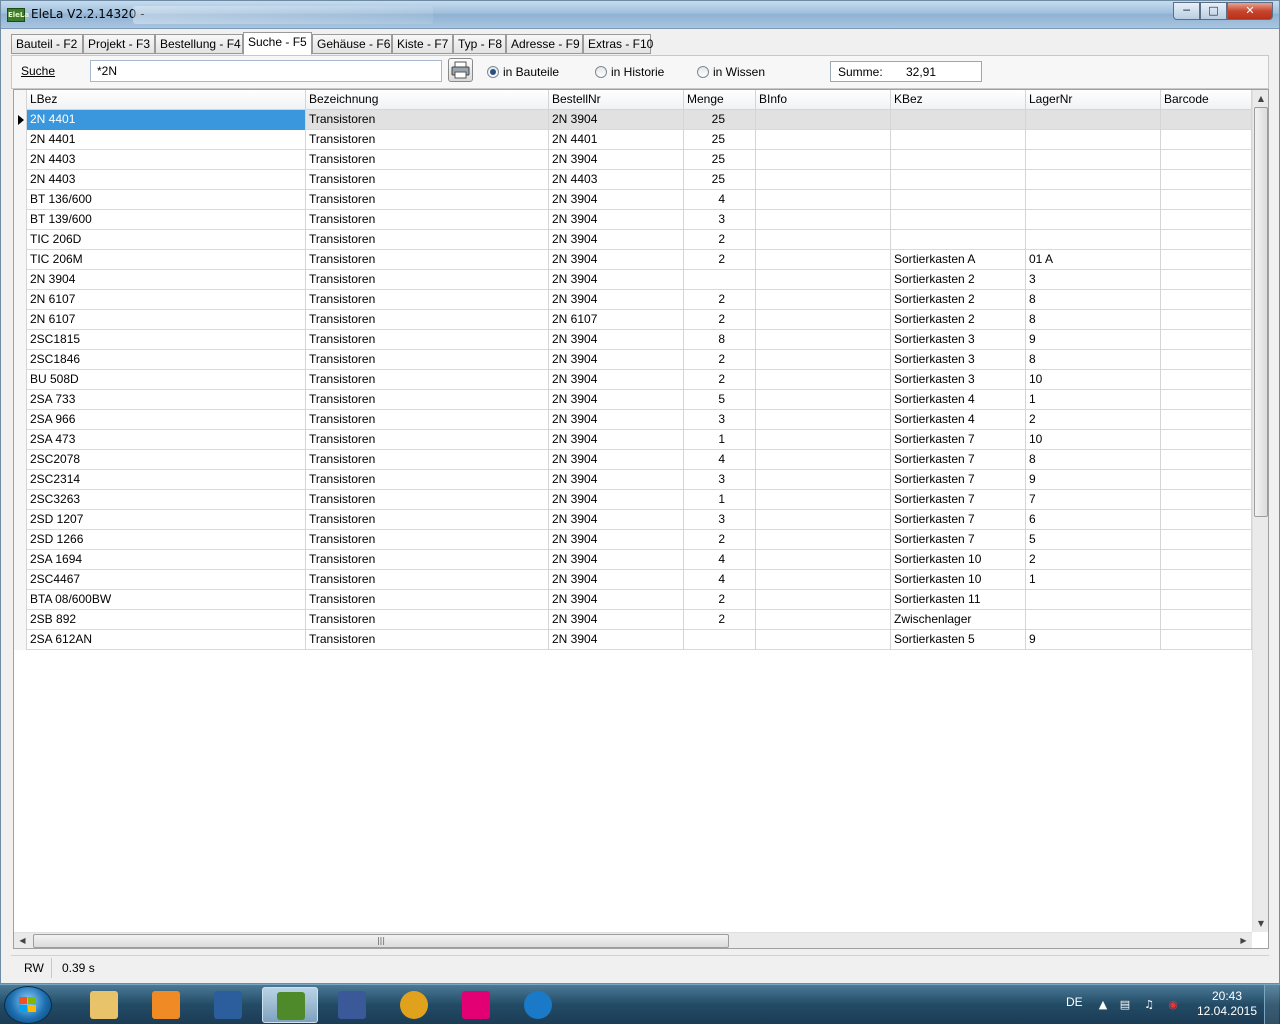 This screenshot has height=1024, width=1280. What do you see at coordinates (1125, 1005) in the screenshot?
I see `network-icon: ▤` at bounding box center [1125, 1005].